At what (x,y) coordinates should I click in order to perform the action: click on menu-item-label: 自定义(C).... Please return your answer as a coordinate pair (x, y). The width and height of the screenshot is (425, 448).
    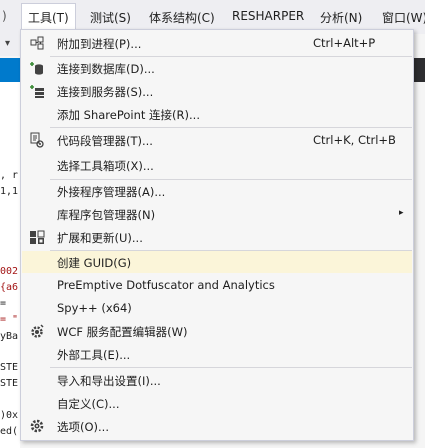
    Looking at the image, I should click on (88, 404).